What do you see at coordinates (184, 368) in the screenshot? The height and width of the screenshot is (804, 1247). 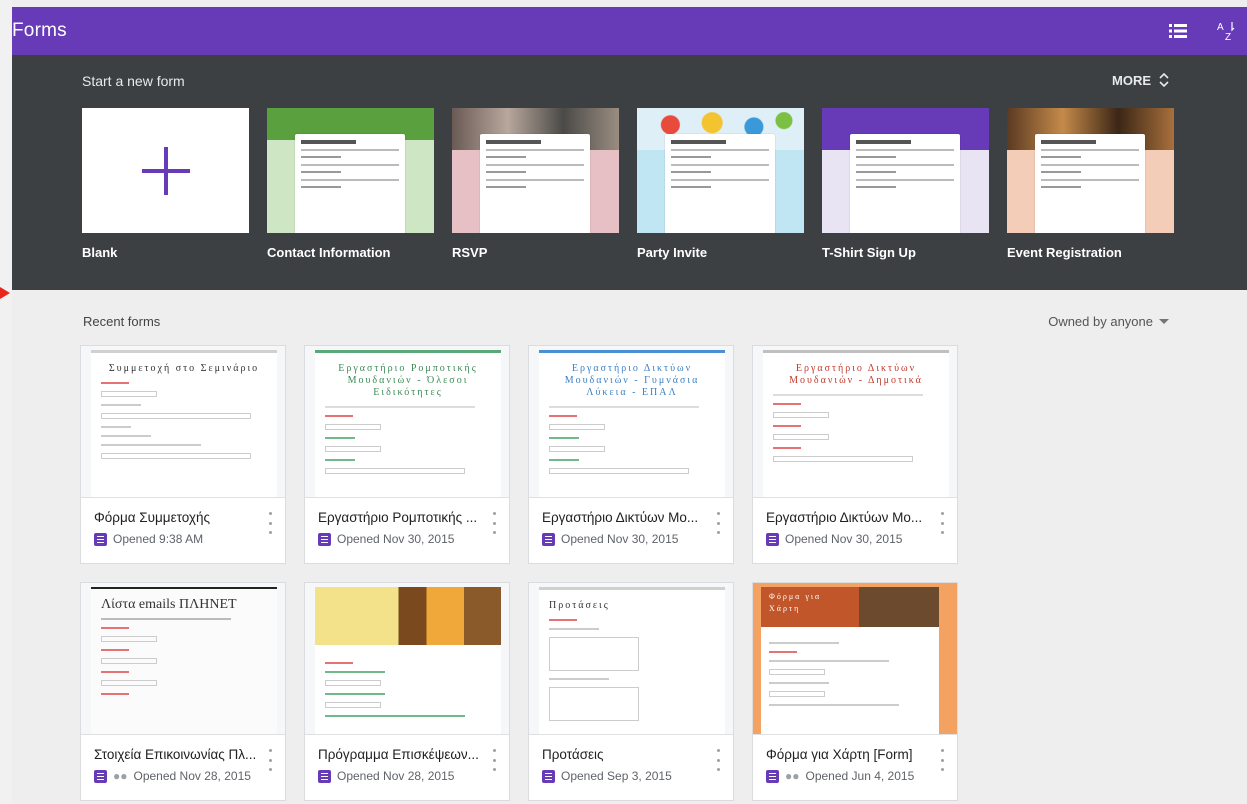 I see `thumbnail-title: Συμμετοχή στο Σεμινάριο` at bounding box center [184, 368].